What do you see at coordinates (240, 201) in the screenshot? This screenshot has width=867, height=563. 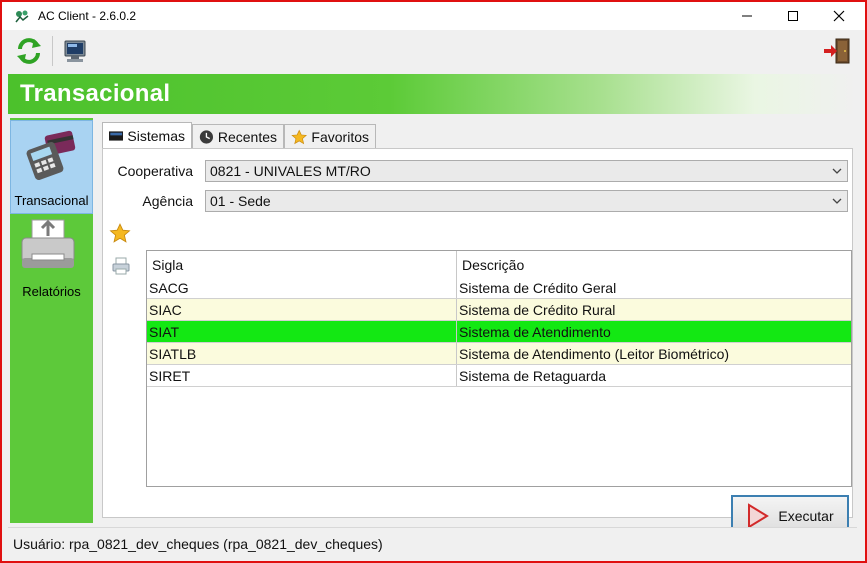 I see `agencia-value: 01 - Sede` at bounding box center [240, 201].